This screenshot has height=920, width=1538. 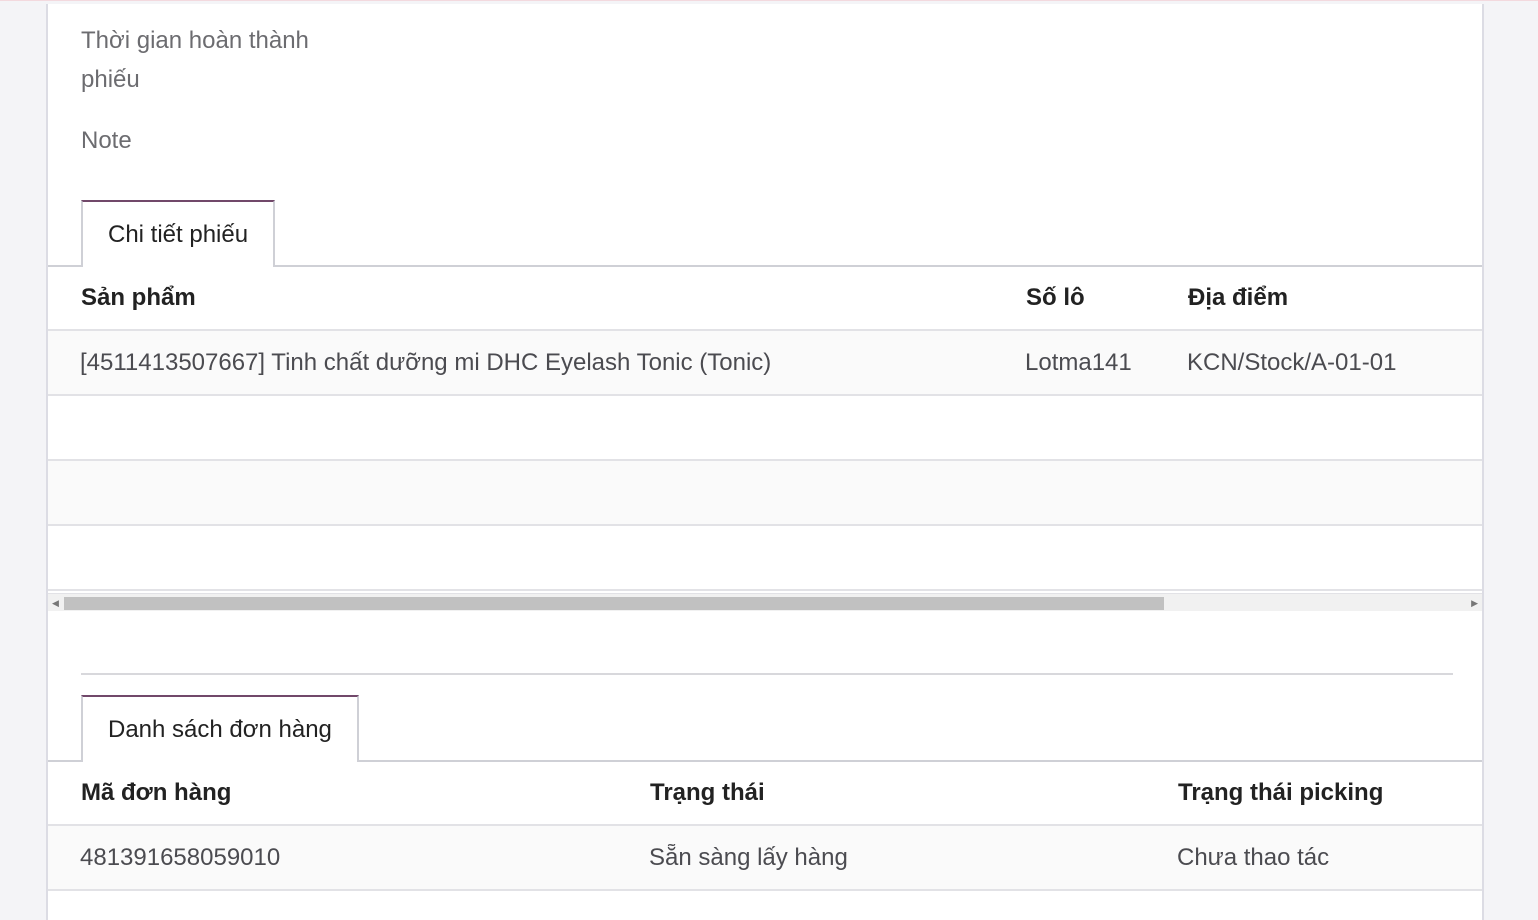 I want to click on column-header-order-code: Mã đơn hàng, so click(x=156, y=792).